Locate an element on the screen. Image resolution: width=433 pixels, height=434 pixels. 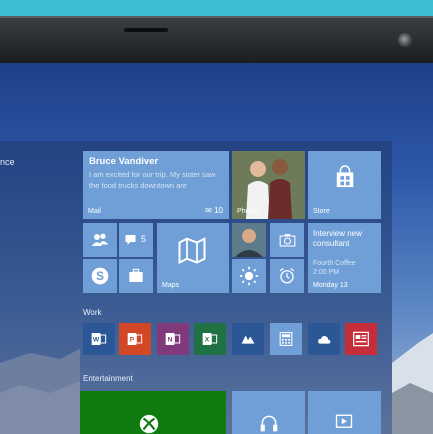
headphones-icon is located at coordinates (269, 423).